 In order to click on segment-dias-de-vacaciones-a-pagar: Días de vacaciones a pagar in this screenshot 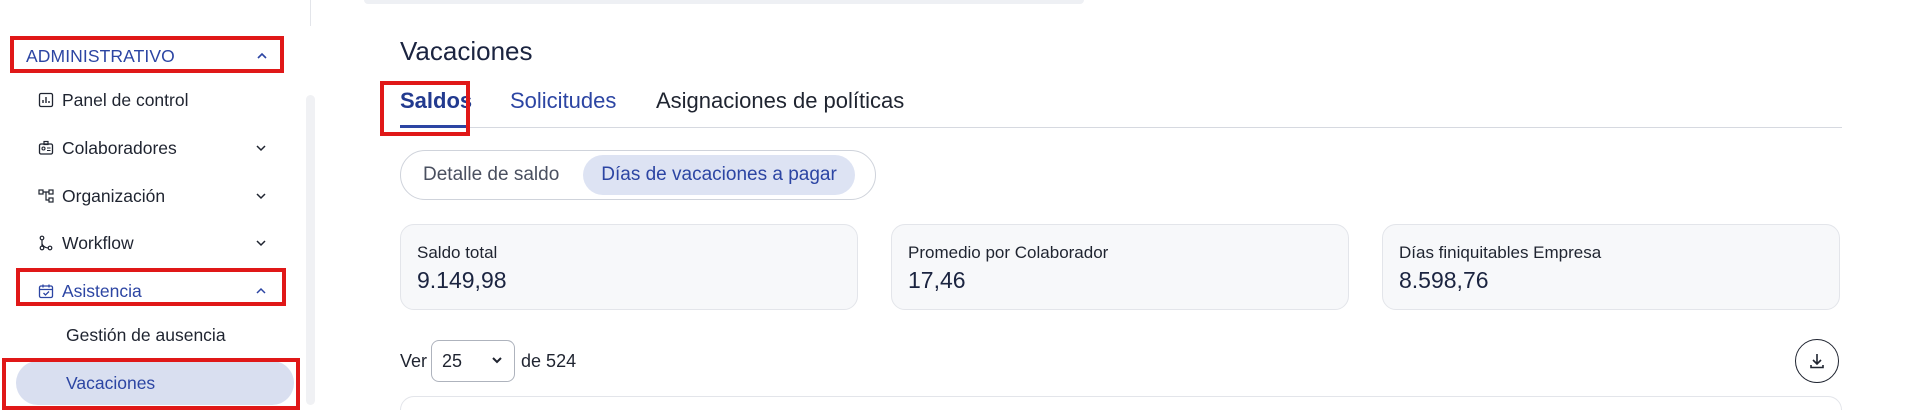, I will do `click(719, 175)`.